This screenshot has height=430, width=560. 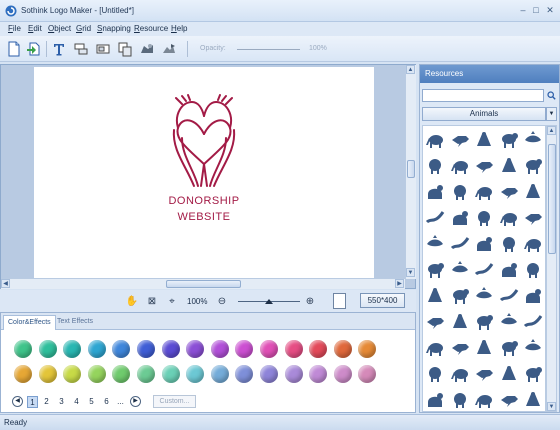 I want to click on menu-resource: Resource, so click(x=151, y=28).